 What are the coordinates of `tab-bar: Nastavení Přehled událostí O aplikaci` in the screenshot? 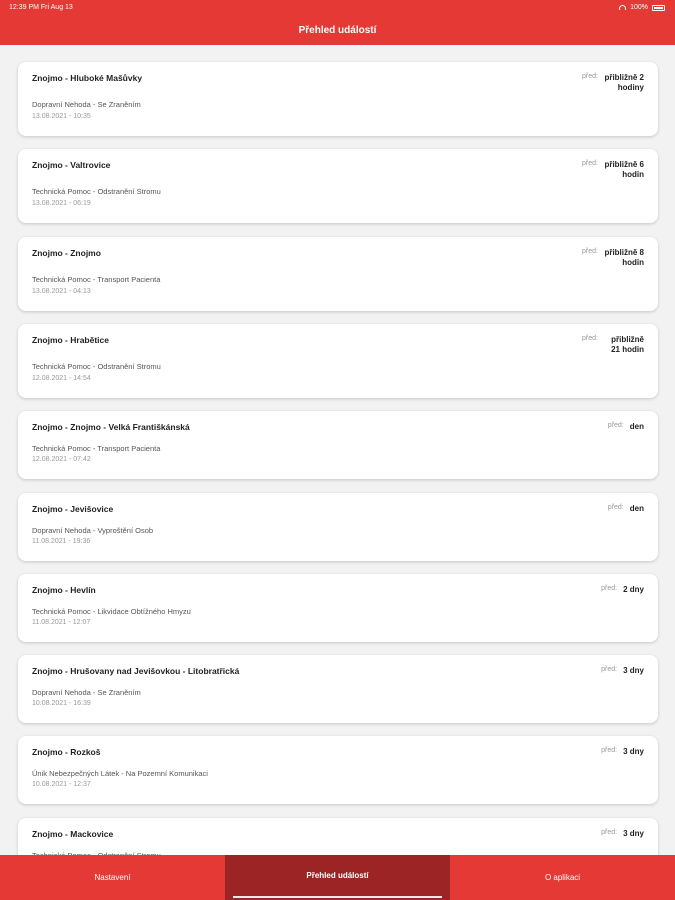 It's located at (337, 877).